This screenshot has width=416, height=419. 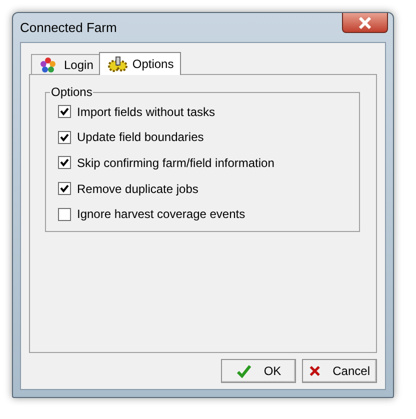 I want to click on group-title: Options, so click(x=72, y=92).